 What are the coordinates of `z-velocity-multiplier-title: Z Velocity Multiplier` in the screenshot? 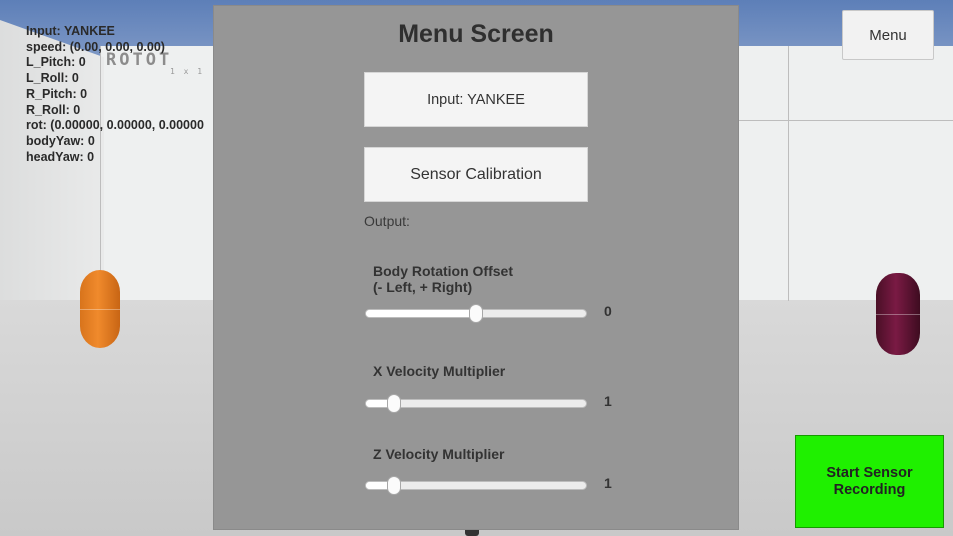 It's located at (439, 454).